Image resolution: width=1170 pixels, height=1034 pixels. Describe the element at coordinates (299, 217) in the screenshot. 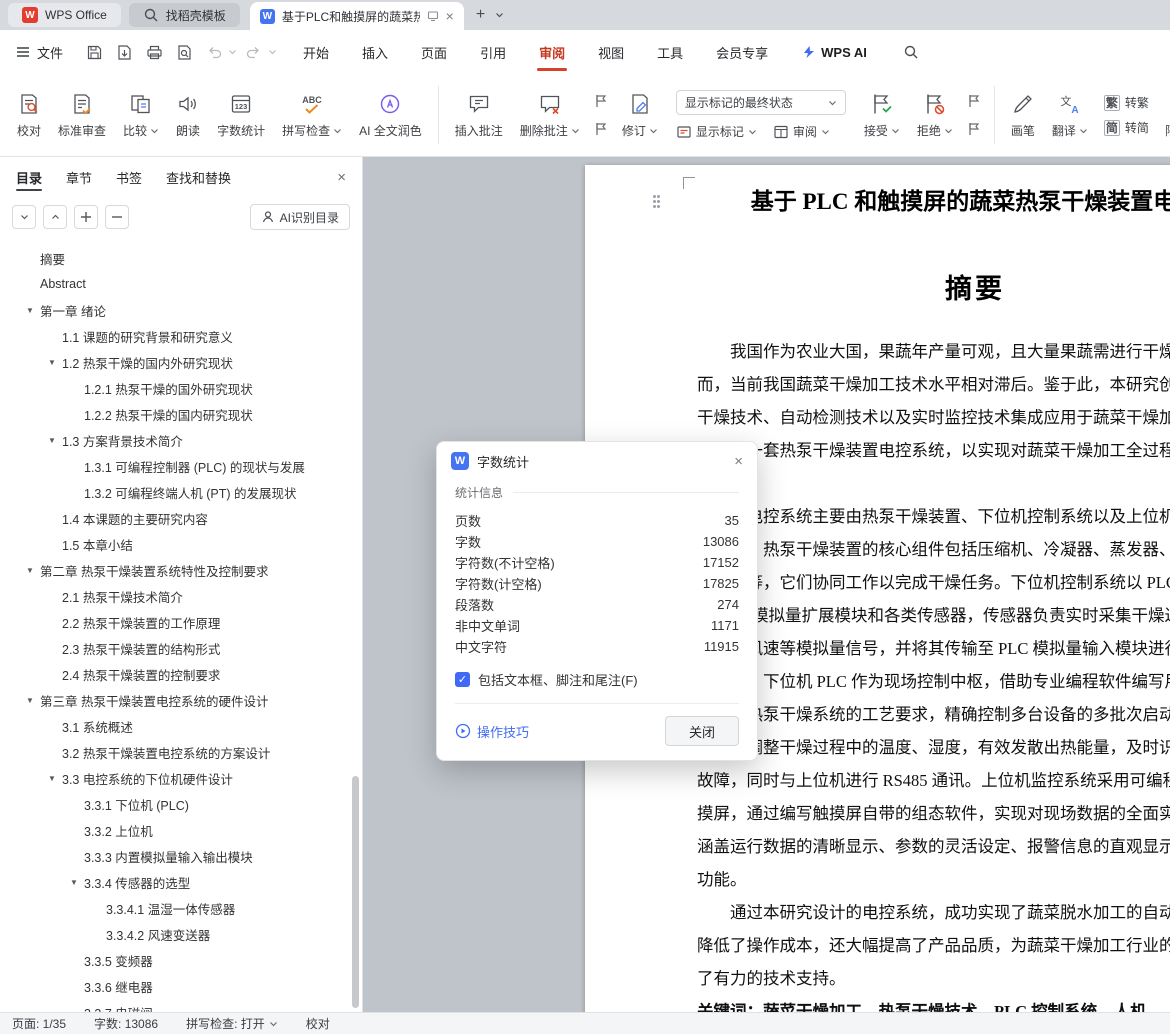

I see `ai-recognize-toc-button: AI识别目录` at that location.